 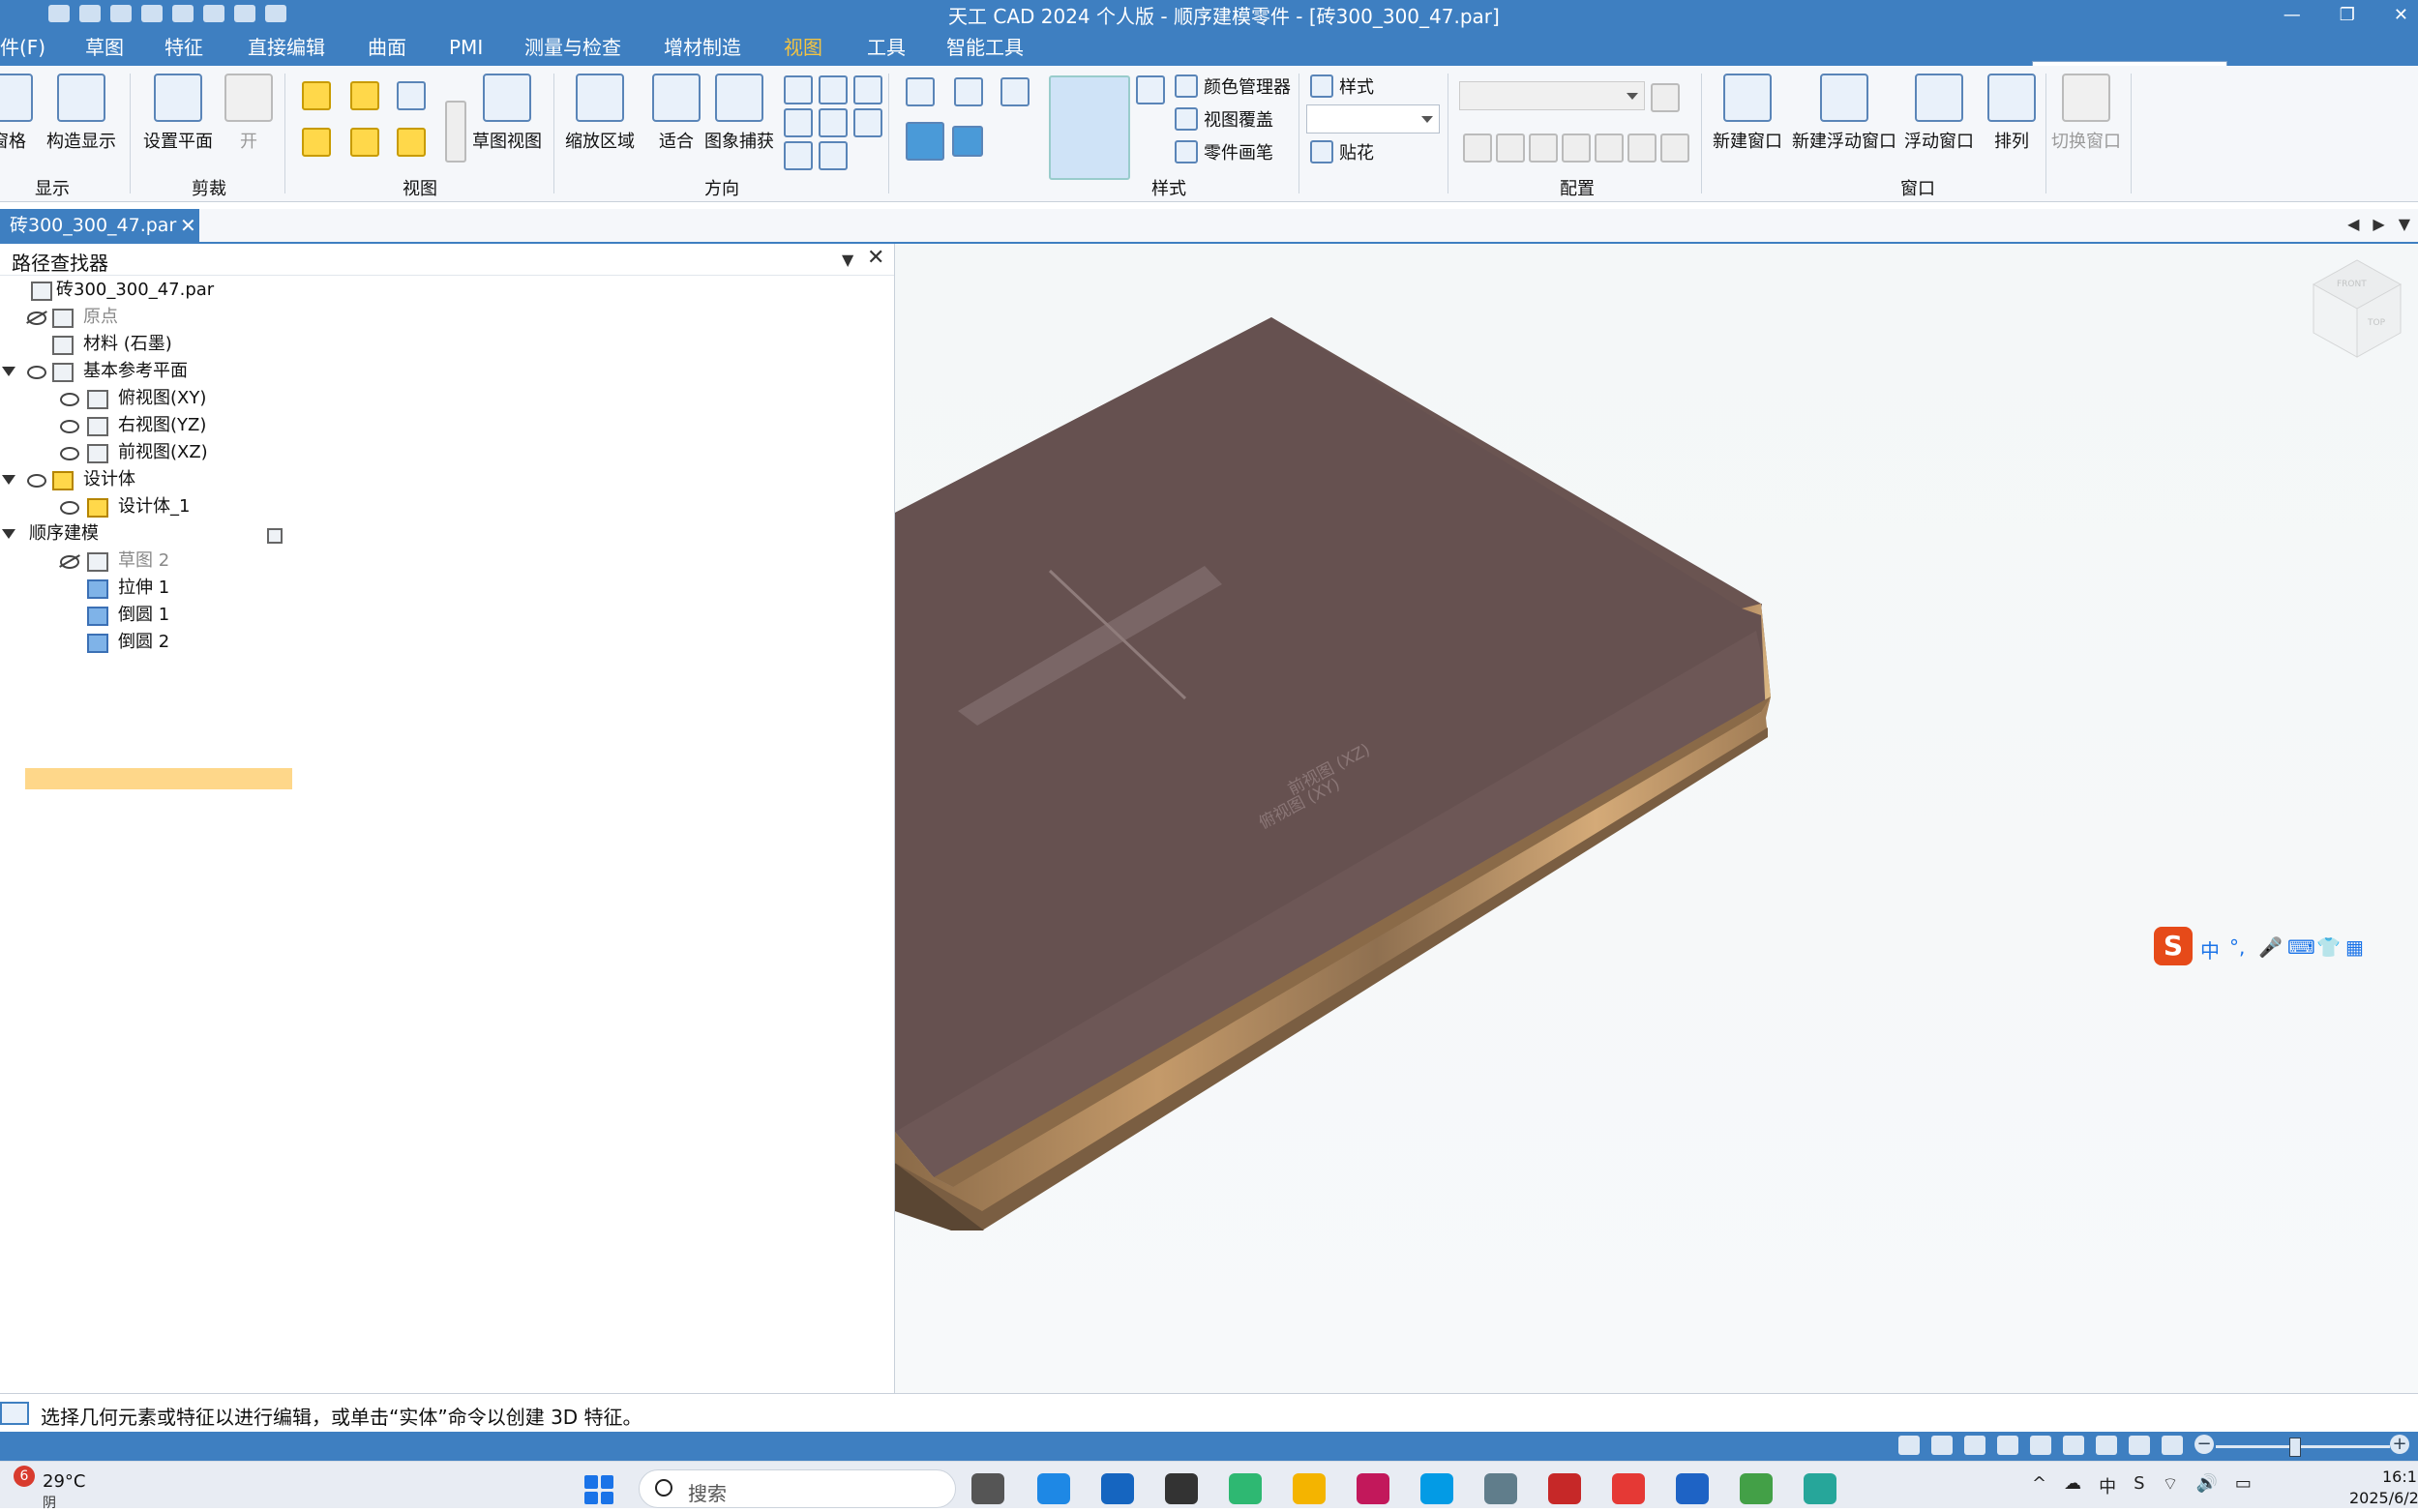 I want to click on punctuation-icon: °,, so click(x=2240, y=947).